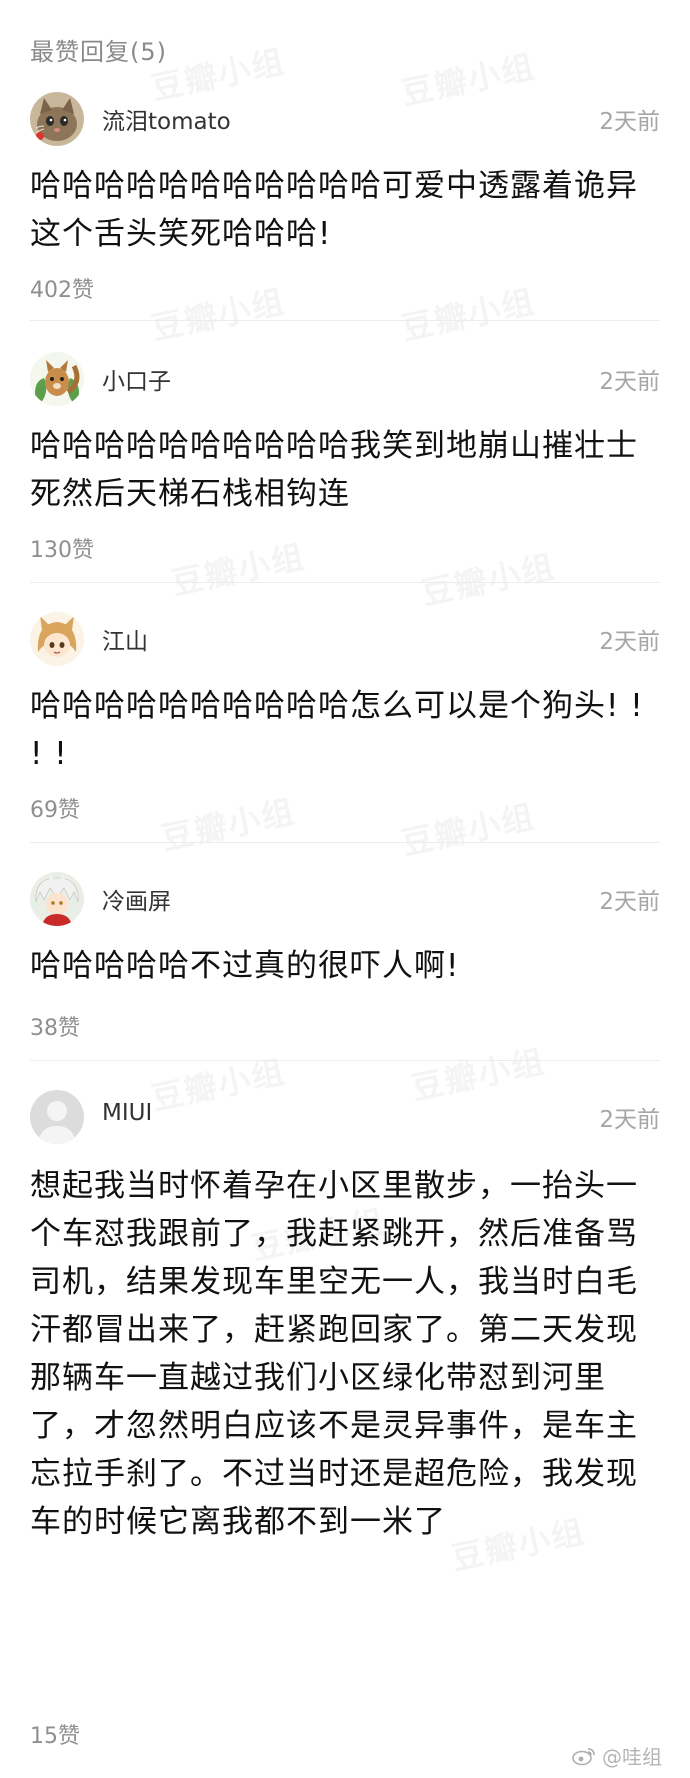 The height and width of the screenshot is (1778, 690). Describe the element at coordinates (125, 639) in the screenshot. I see `username: 江山` at that location.